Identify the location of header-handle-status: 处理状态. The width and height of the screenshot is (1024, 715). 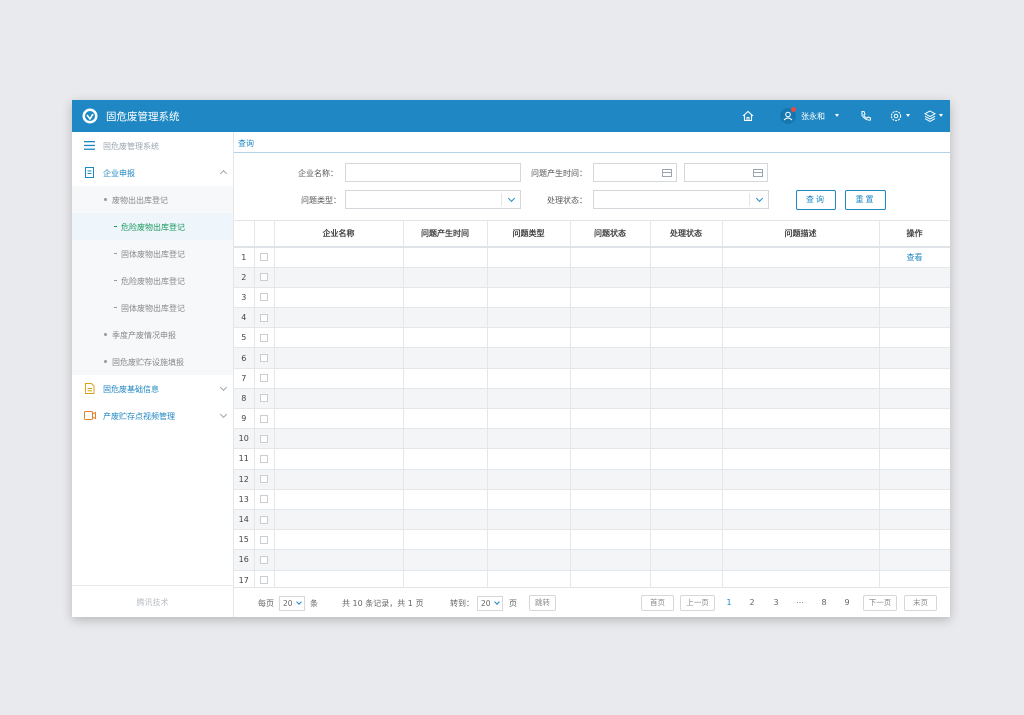
(686, 234).